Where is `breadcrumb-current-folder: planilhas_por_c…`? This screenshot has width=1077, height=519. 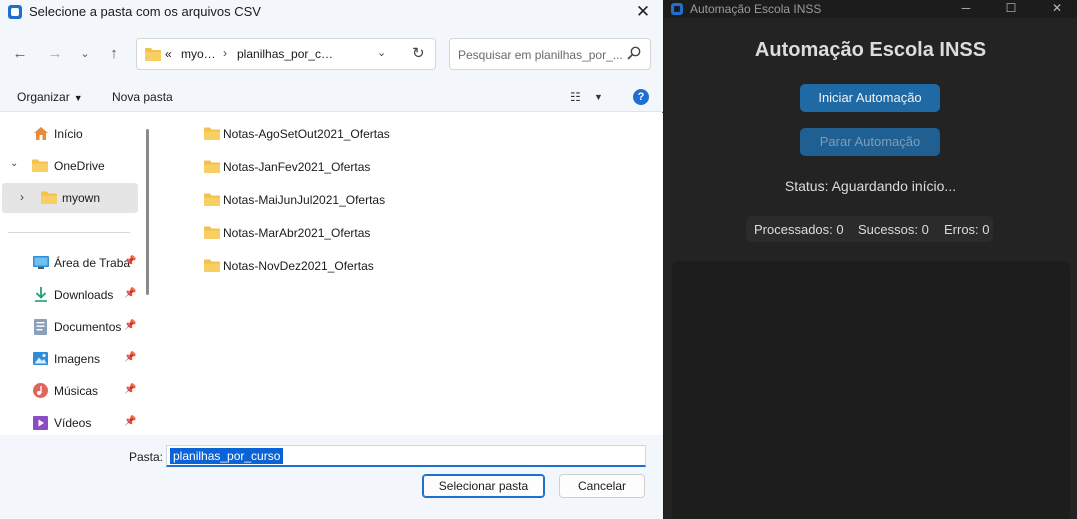
breadcrumb-current-folder: planilhas_por_c… is located at coordinates (285, 54).